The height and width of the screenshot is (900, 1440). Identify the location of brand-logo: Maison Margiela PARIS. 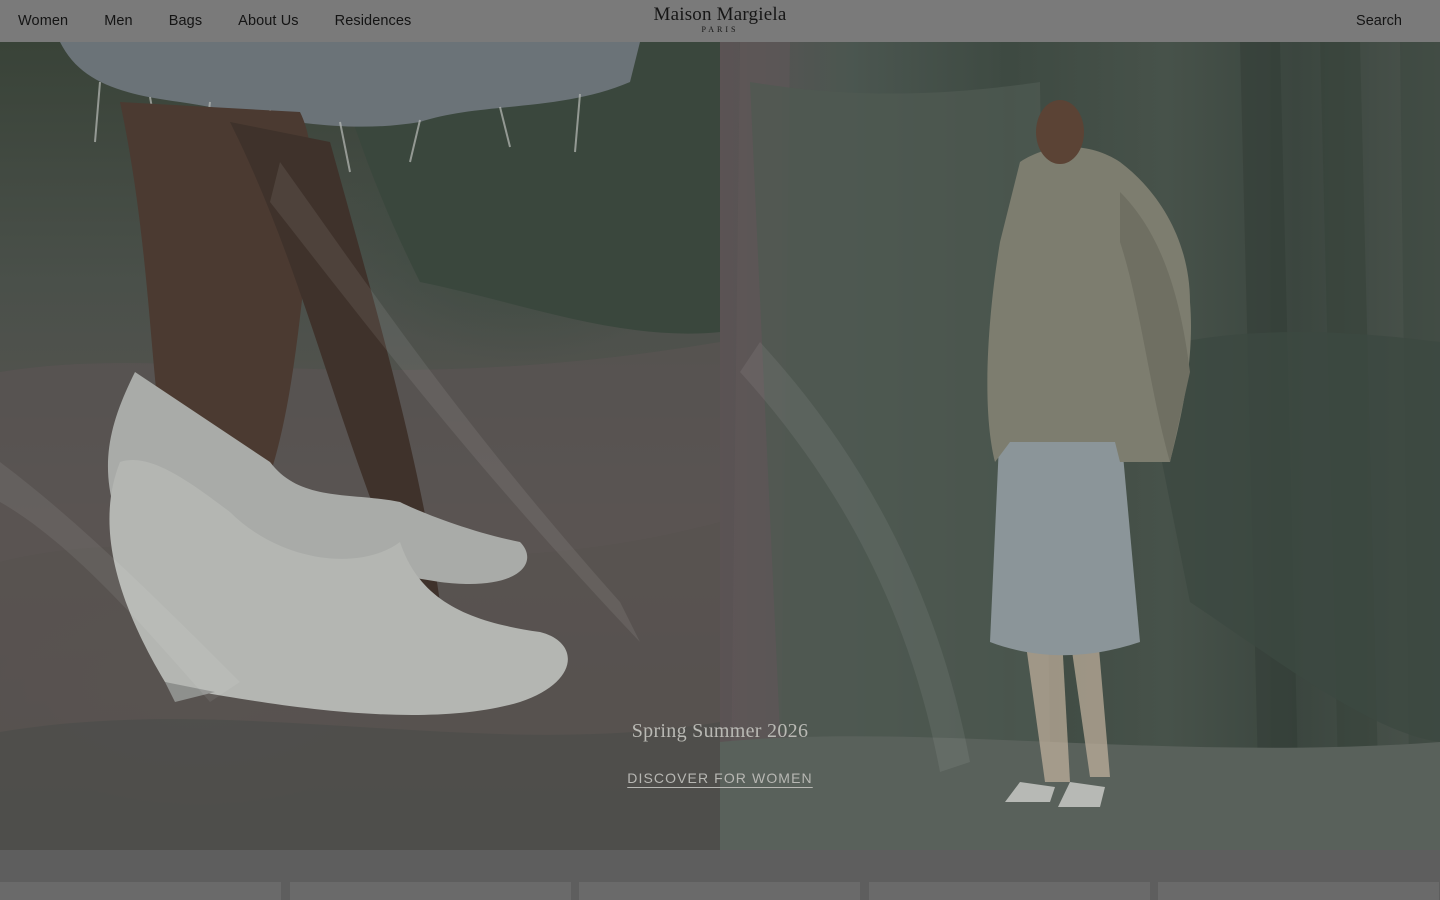
(720, 19).